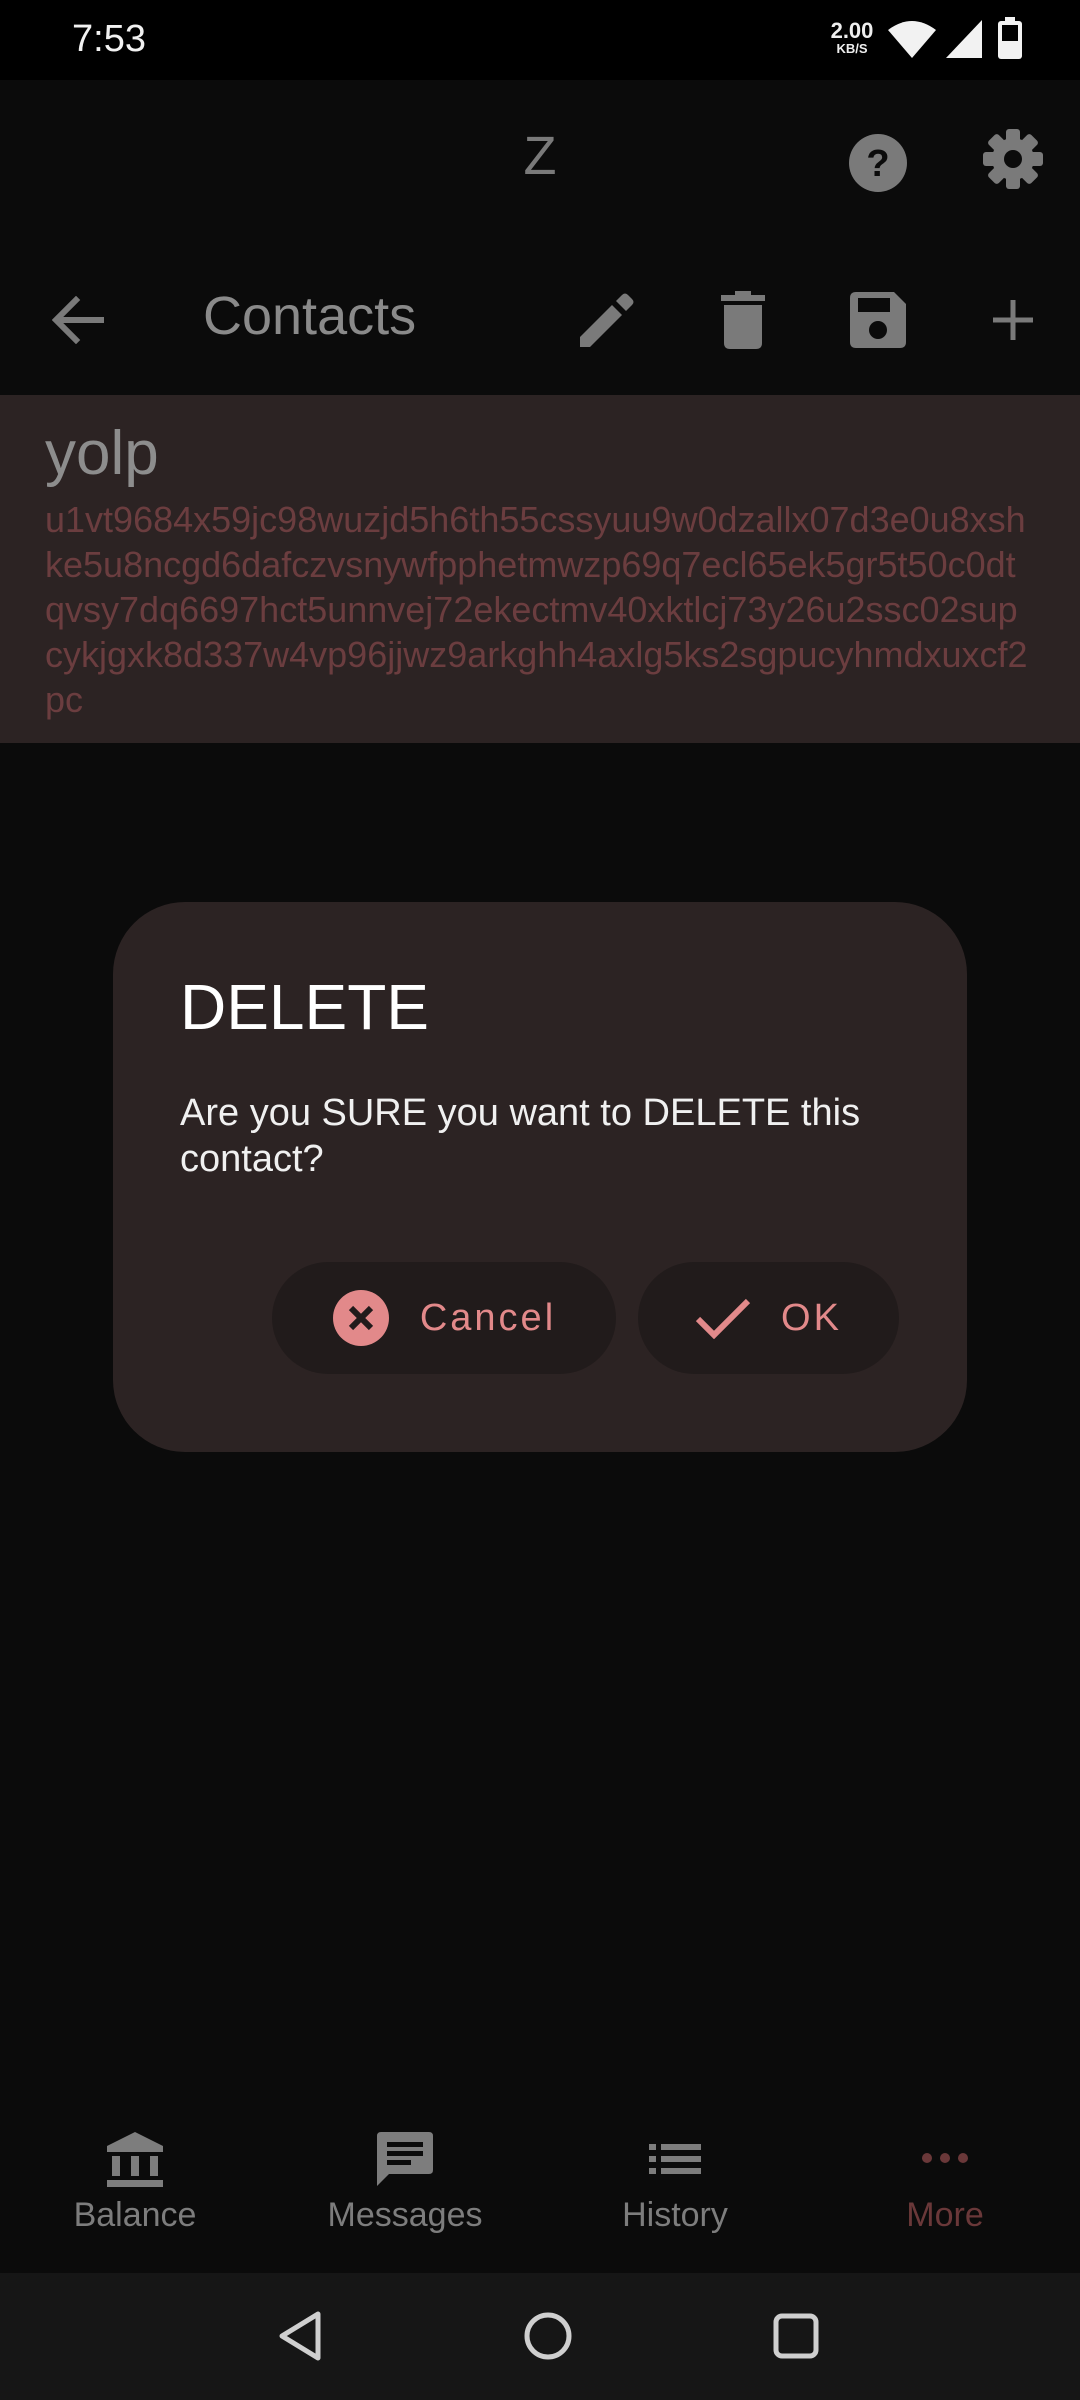 This screenshot has height=2400, width=1080. I want to click on nav-label-more: More, so click(945, 2215).